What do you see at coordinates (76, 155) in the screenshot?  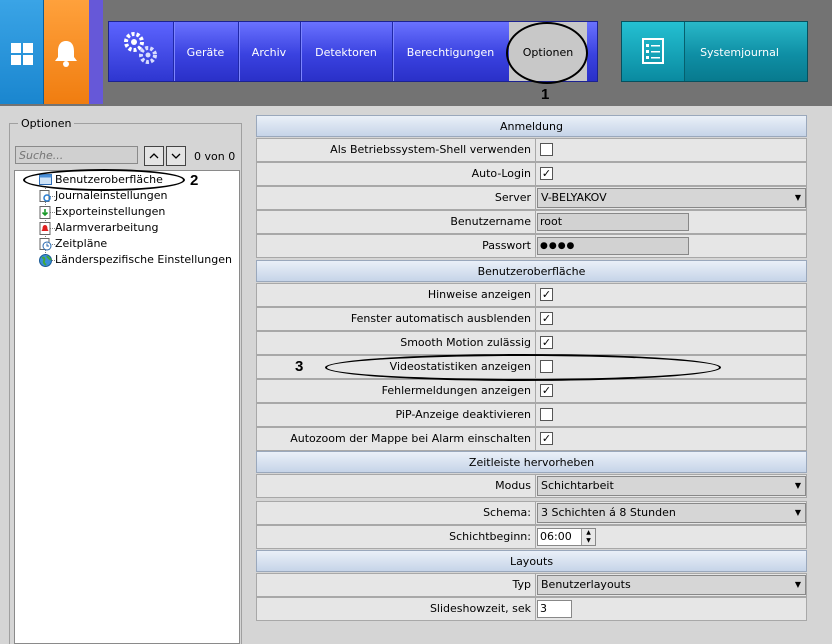 I see `search-input` at bounding box center [76, 155].